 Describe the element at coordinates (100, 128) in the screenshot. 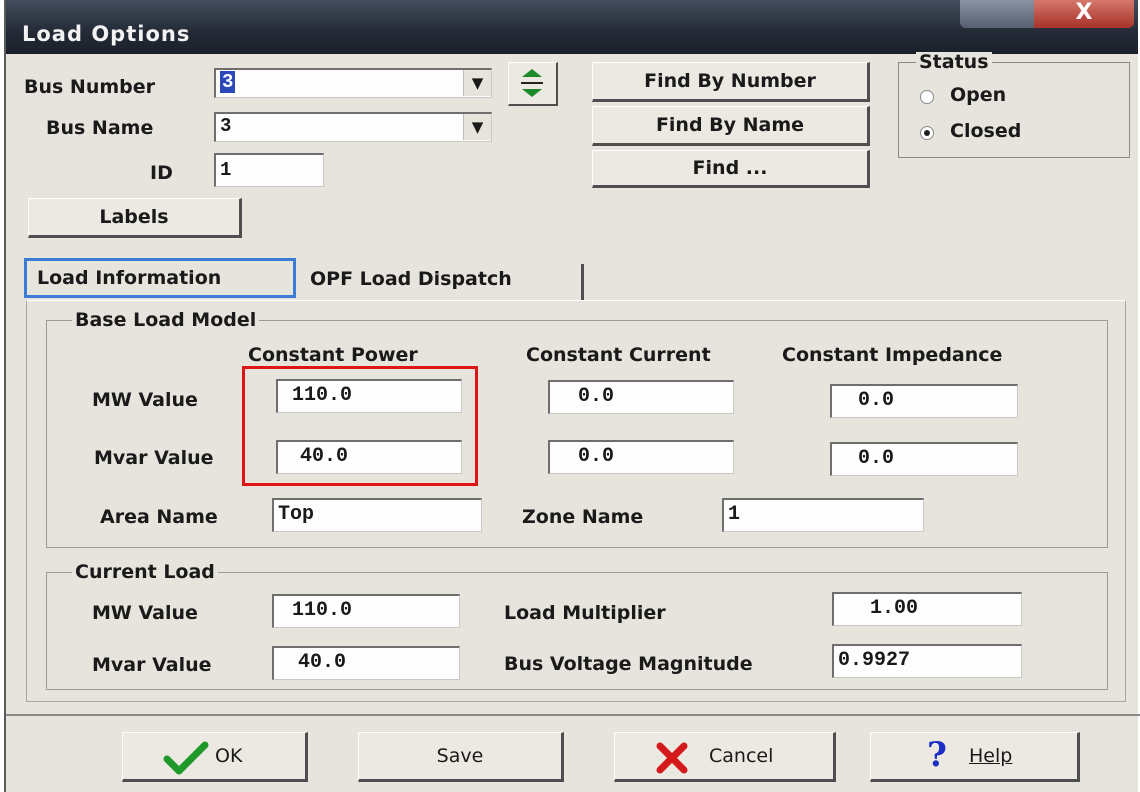

I see `bus-name-label: Bus Name` at that location.